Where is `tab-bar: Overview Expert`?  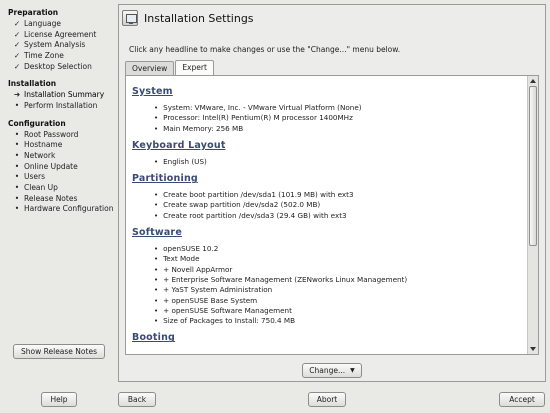
tab-bar: Overview Expert is located at coordinates (170, 67).